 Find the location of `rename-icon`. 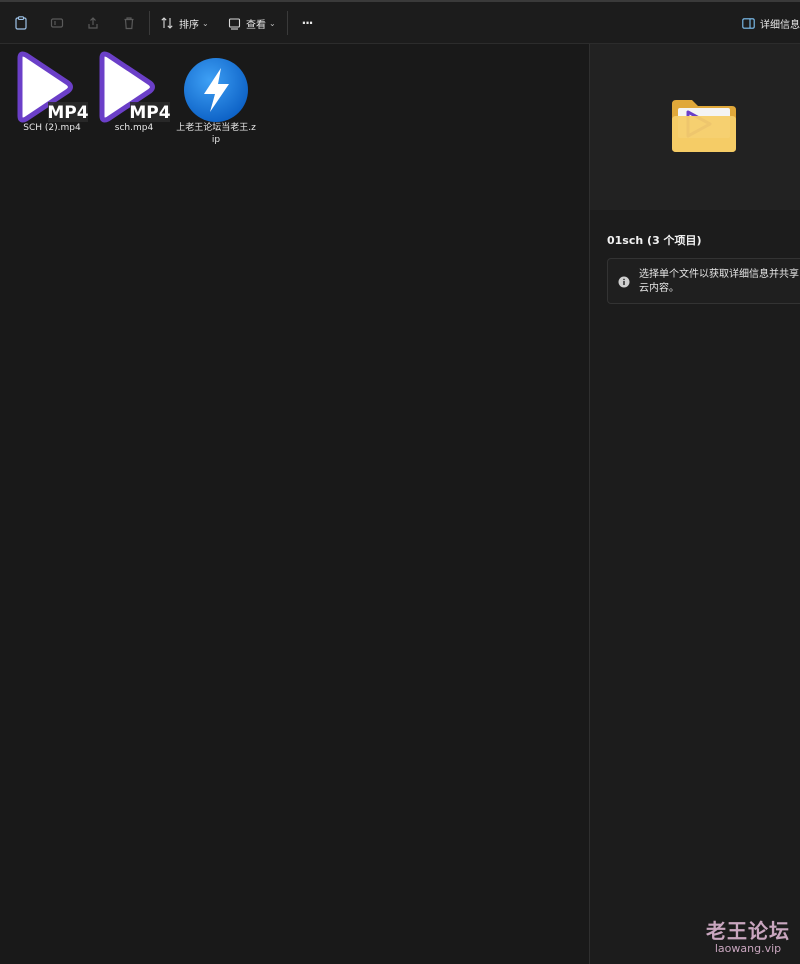

rename-icon is located at coordinates (57, 23).